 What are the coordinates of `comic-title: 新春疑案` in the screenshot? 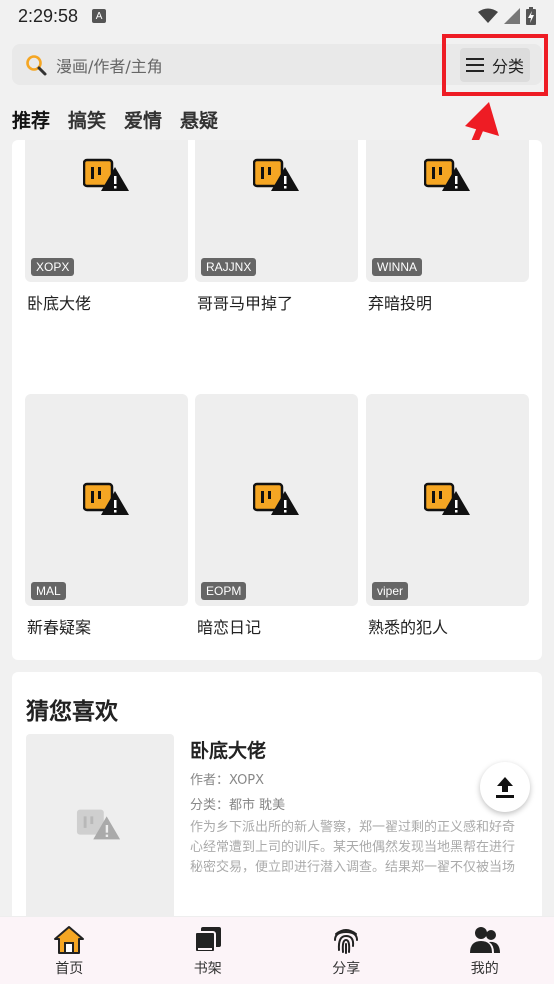 It's located at (59, 627).